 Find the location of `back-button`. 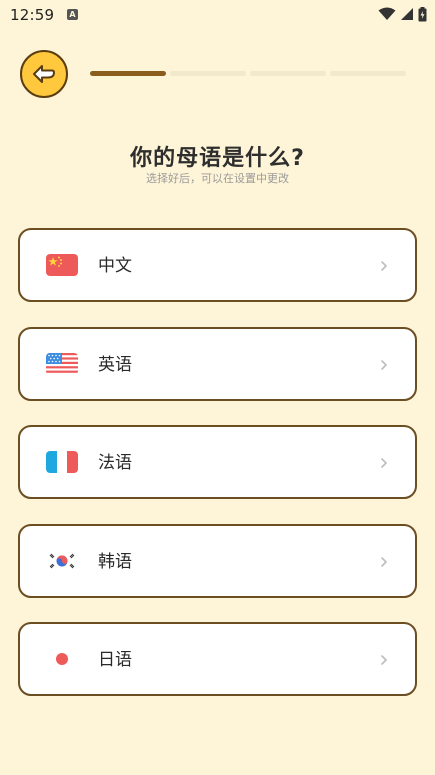

back-button is located at coordinates (44, 74).